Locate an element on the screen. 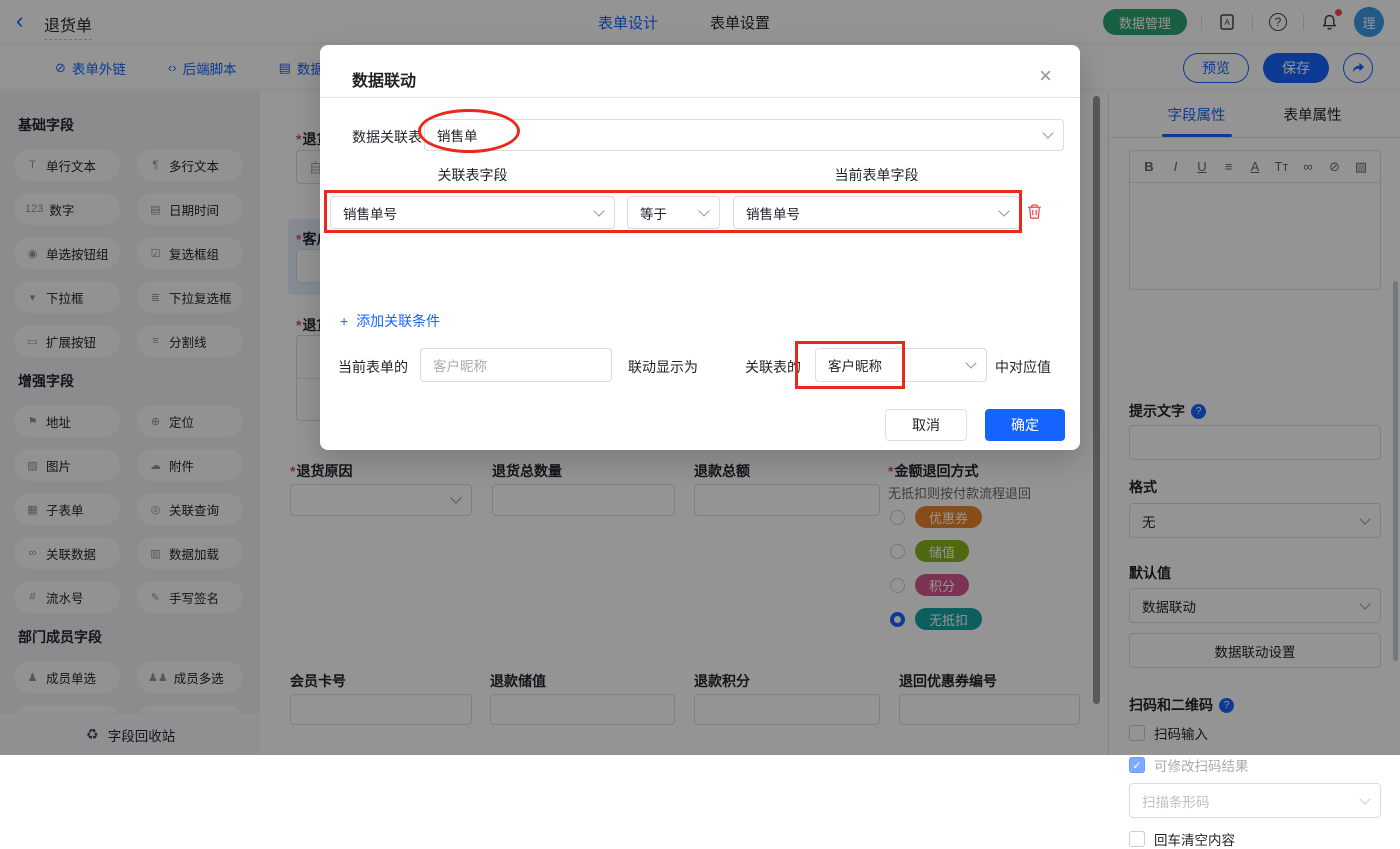  column-header-linked-field: 关联表字段 is located at coordinates (472, 175).